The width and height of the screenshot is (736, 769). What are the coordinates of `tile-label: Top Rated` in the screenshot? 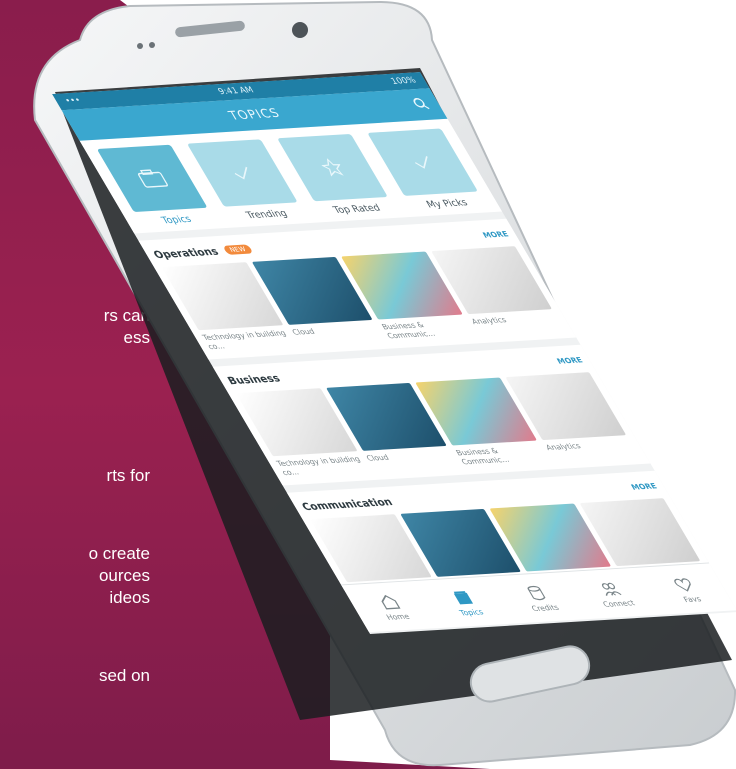 It's located at (357, 209).